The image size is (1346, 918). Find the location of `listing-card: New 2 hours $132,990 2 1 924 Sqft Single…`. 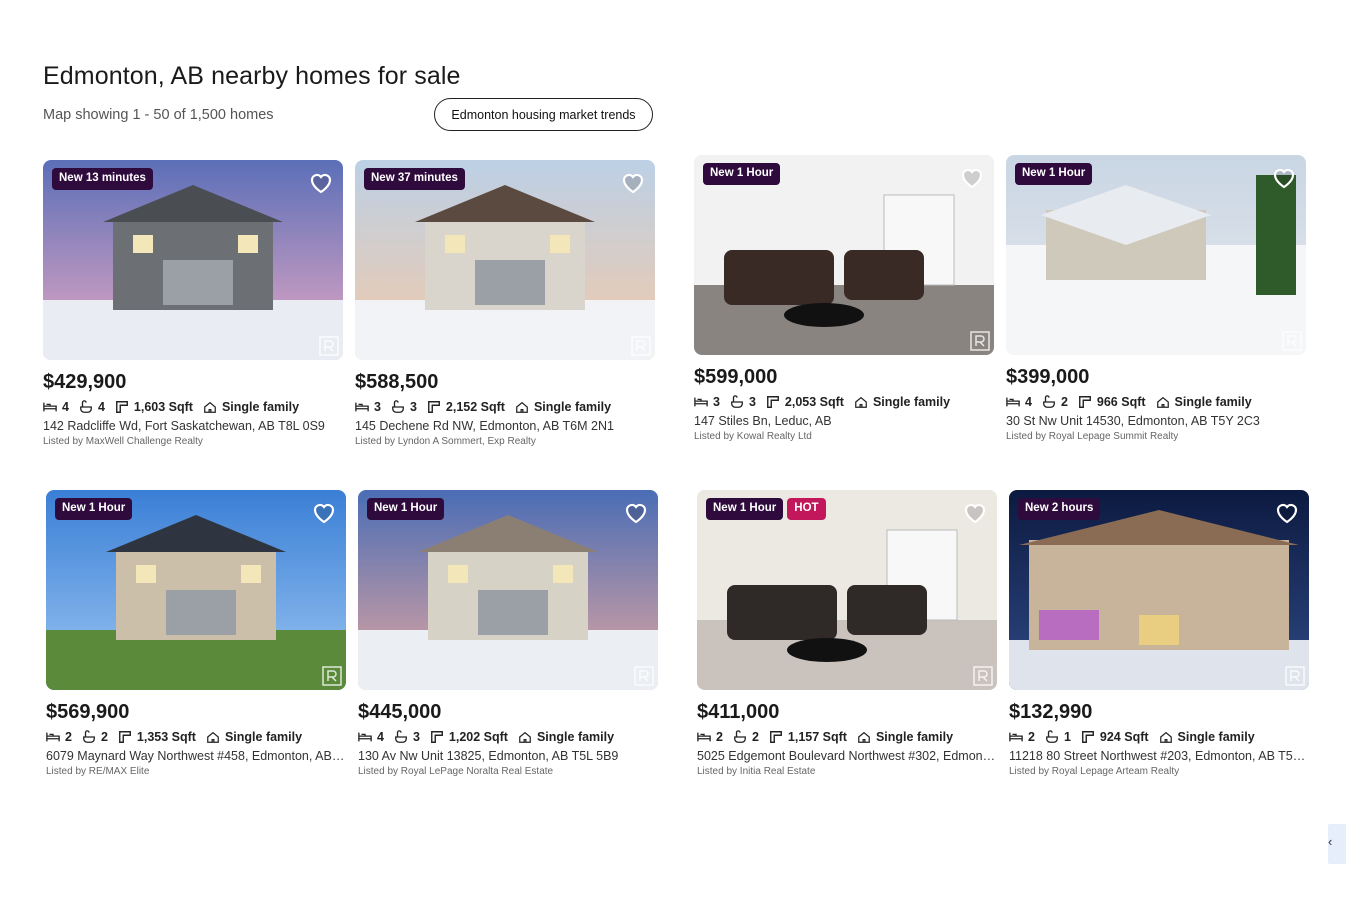

listing-card: New 2 hours $132,990 2 1 924 Sqft Single… is located at coordinates (1159, 633).